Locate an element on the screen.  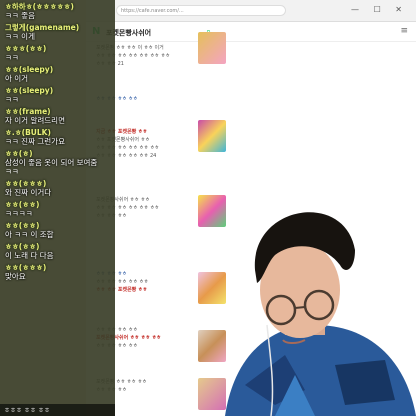
post-item: ㅎㅎ ㅎㅎ ㅎㅎ ㅎㅎ is located at coordinates (246, 99).